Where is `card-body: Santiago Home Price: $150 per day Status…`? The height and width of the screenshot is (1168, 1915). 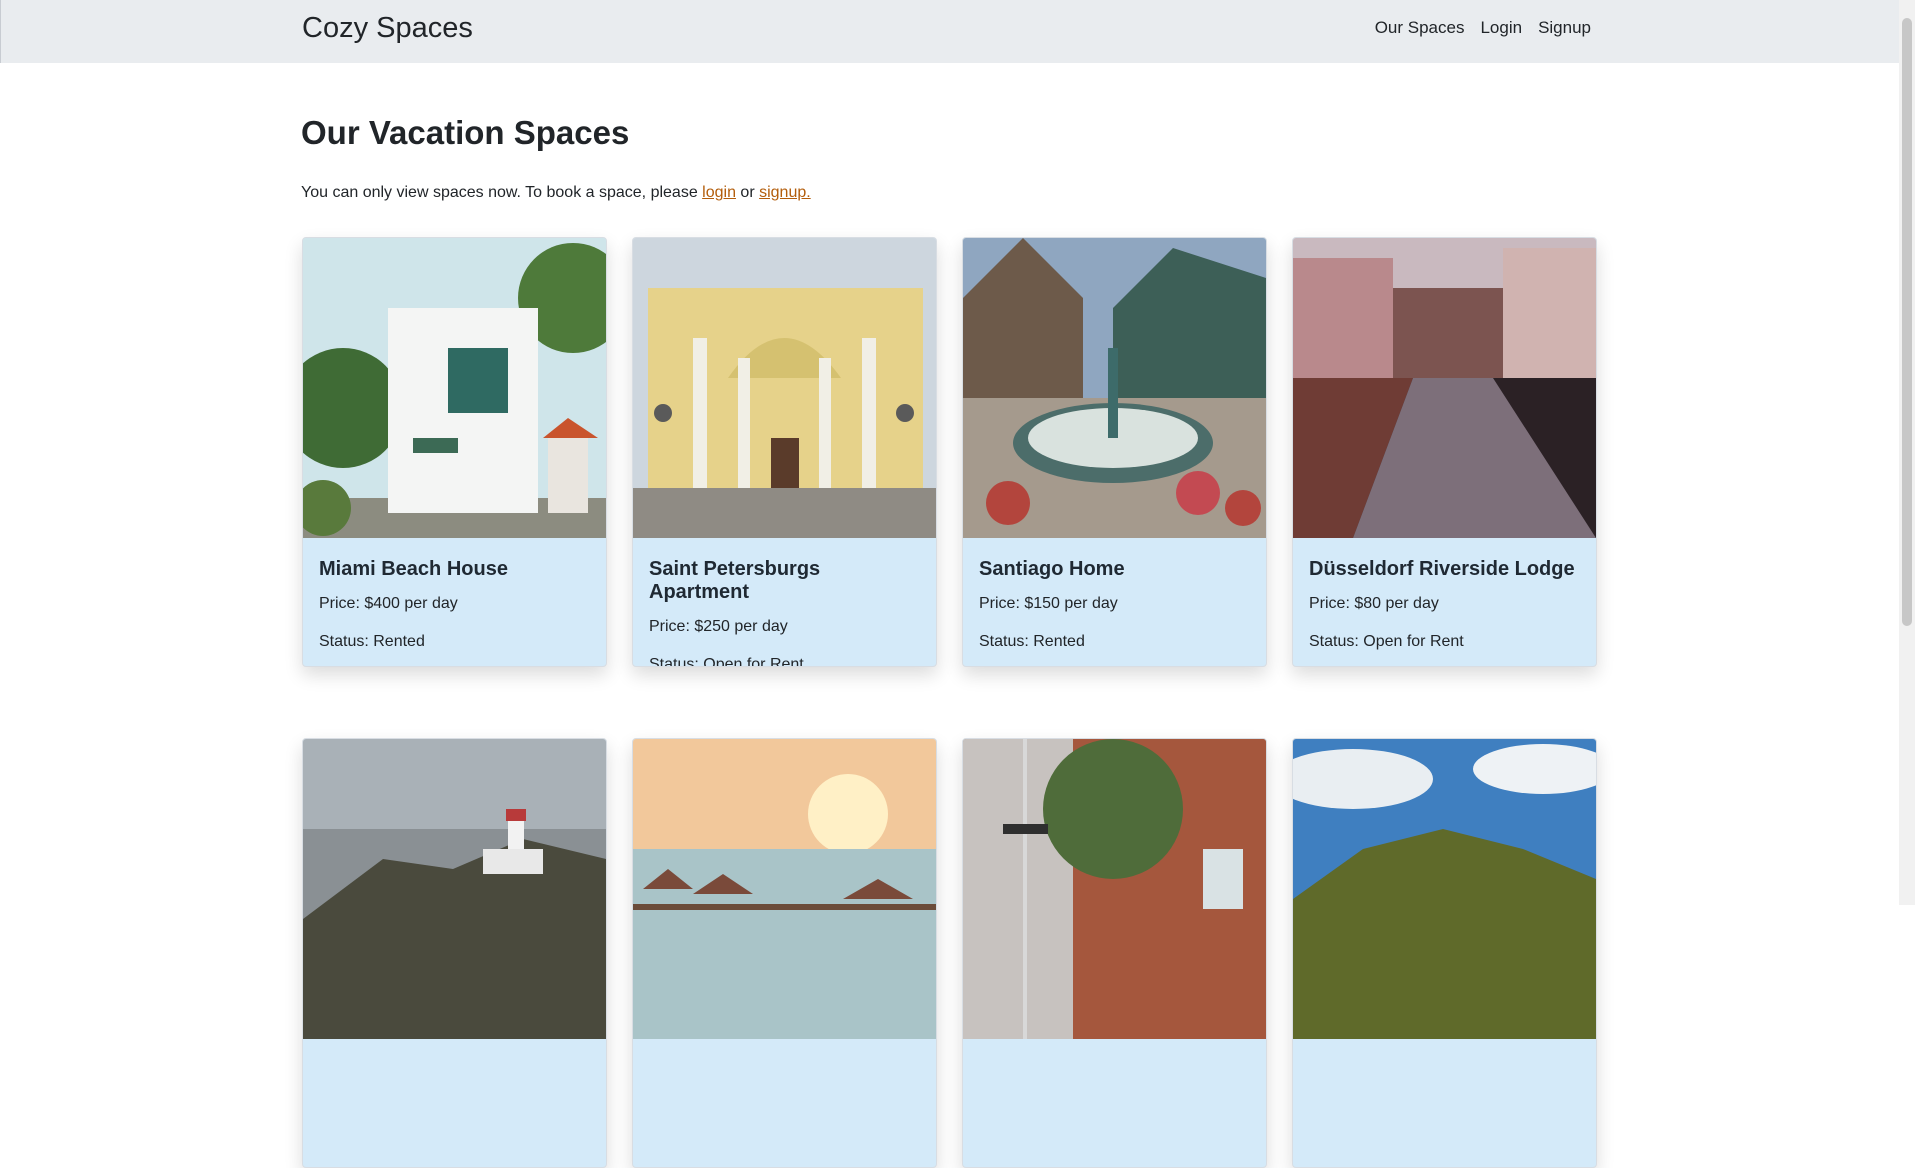
card-body: Santiago Home Price: $150 per day Status… is located at coordinates (1114, 602).